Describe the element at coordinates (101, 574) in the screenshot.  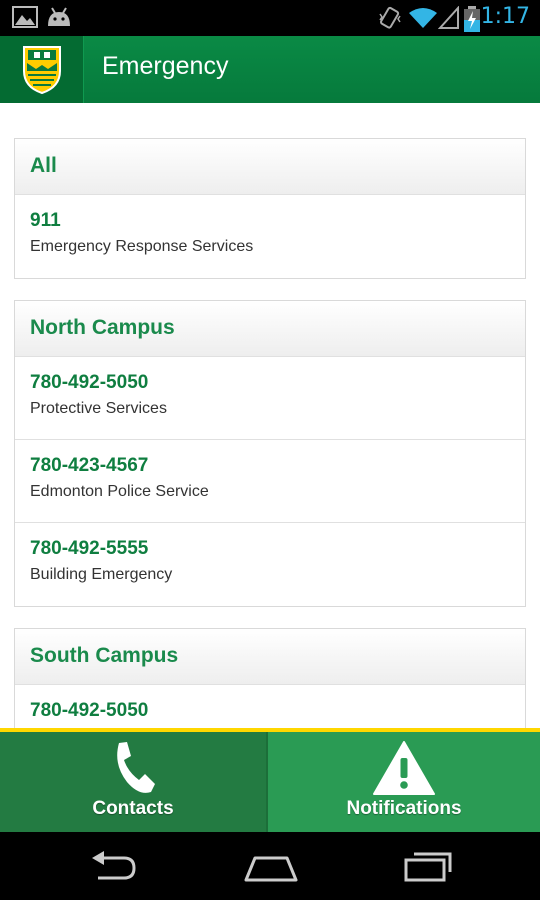
I see `contact-label: Building Emergency` at that location.